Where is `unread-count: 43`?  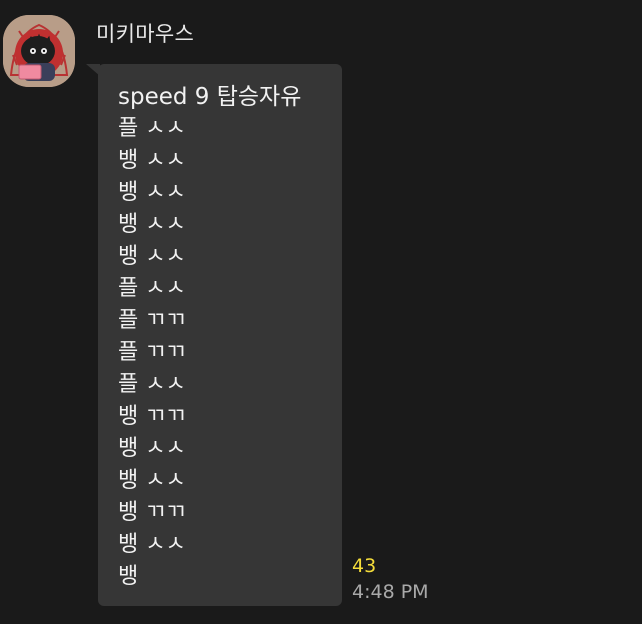
unread-count: 43 is located at coordinates (364, 566).